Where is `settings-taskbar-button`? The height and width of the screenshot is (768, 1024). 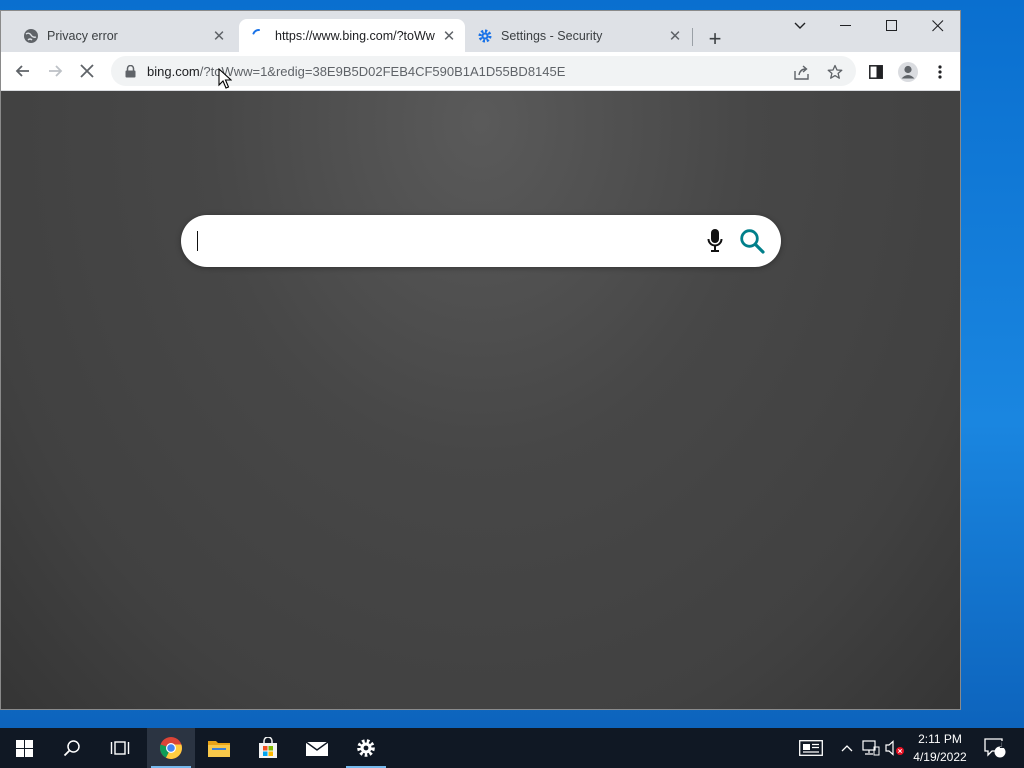
settings-taskbar-button is located at coordinates (366, 748).